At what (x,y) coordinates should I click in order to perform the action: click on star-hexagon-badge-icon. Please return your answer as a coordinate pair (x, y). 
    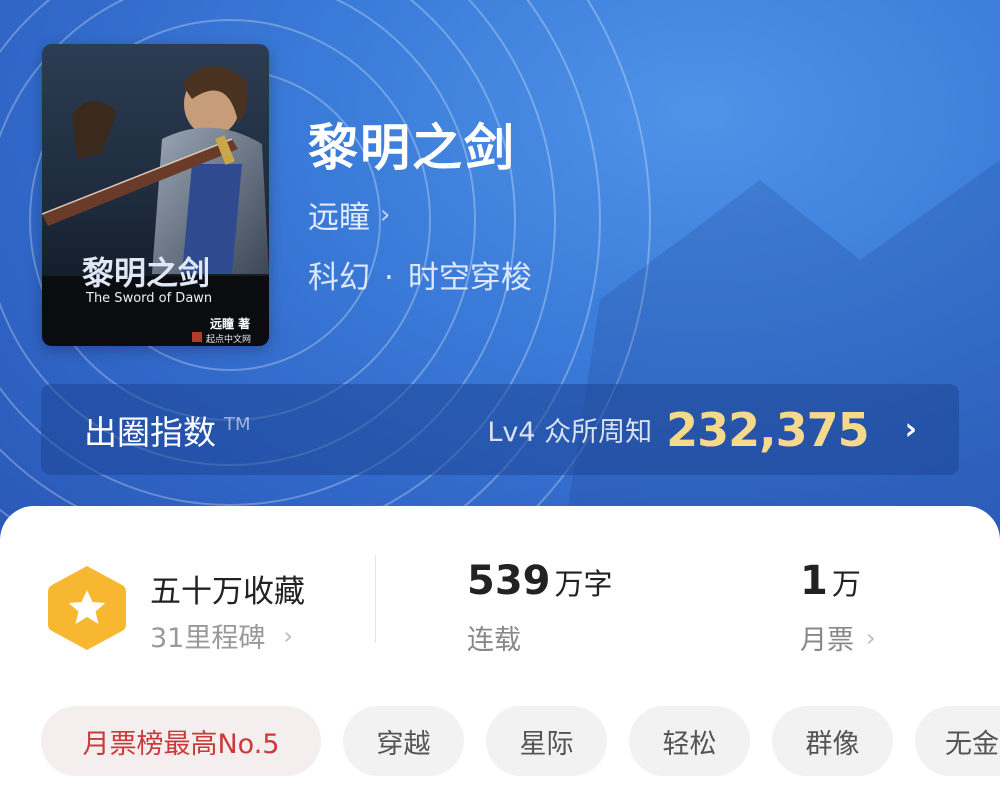
    Looking at the image, I should click on (87, 608).